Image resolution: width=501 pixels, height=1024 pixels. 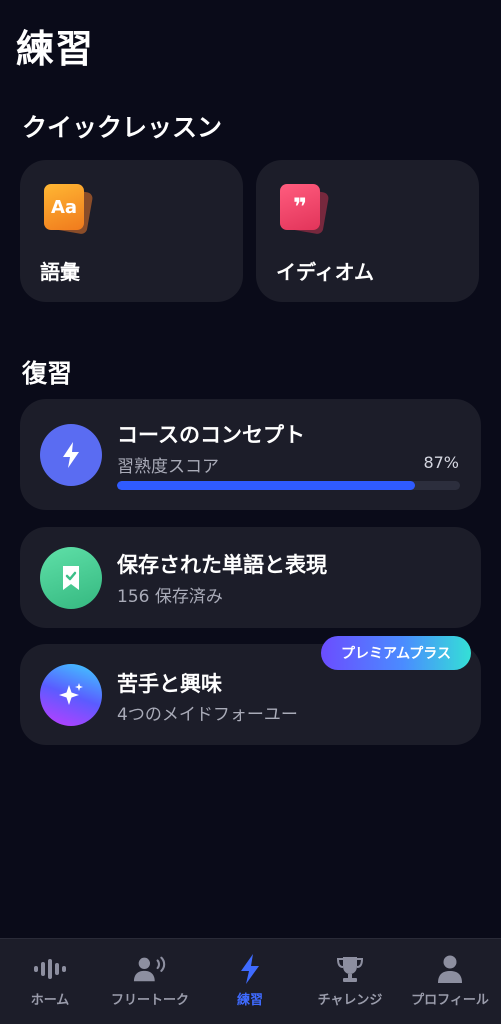 I want to click on mastery-score-label: 習熟度スコア, so click(x=168, y=467).